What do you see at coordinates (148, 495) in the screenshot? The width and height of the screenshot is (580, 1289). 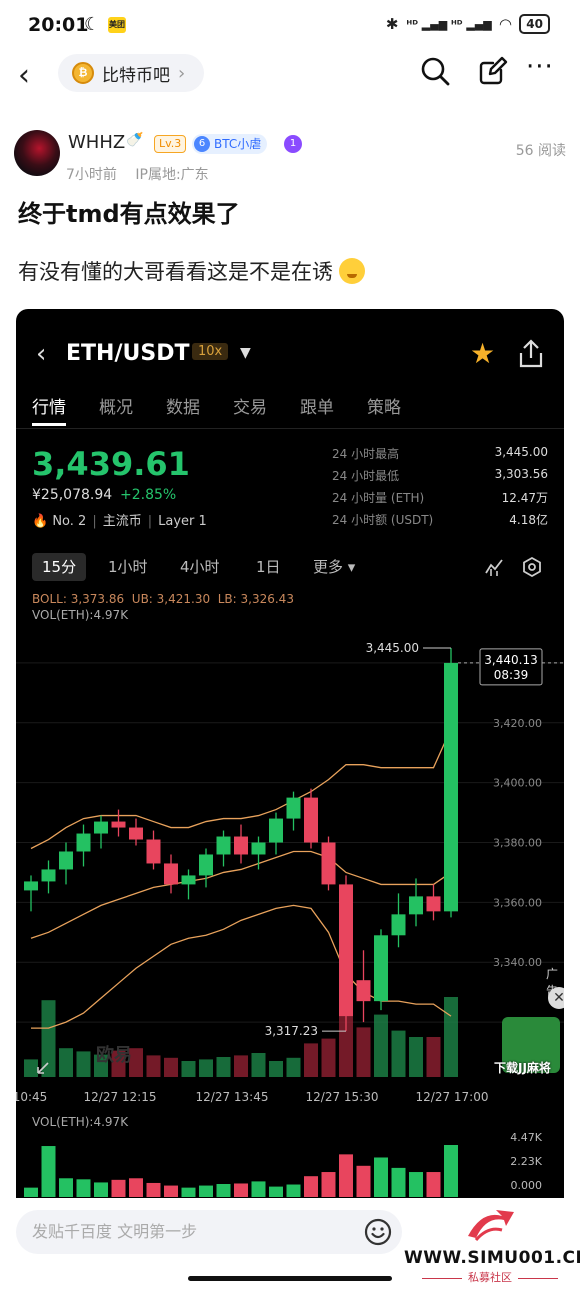 I see `price-change: +2.85%` at bounding box center [148, 495].